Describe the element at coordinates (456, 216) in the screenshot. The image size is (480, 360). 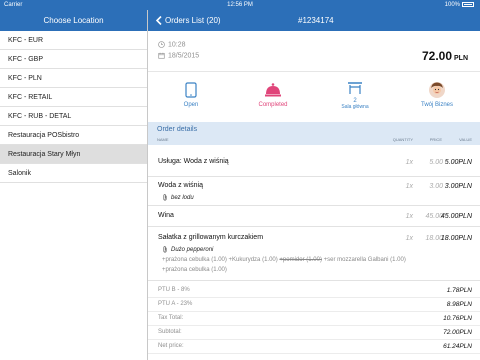
I see `item-value: 45.00PLN` at that location.